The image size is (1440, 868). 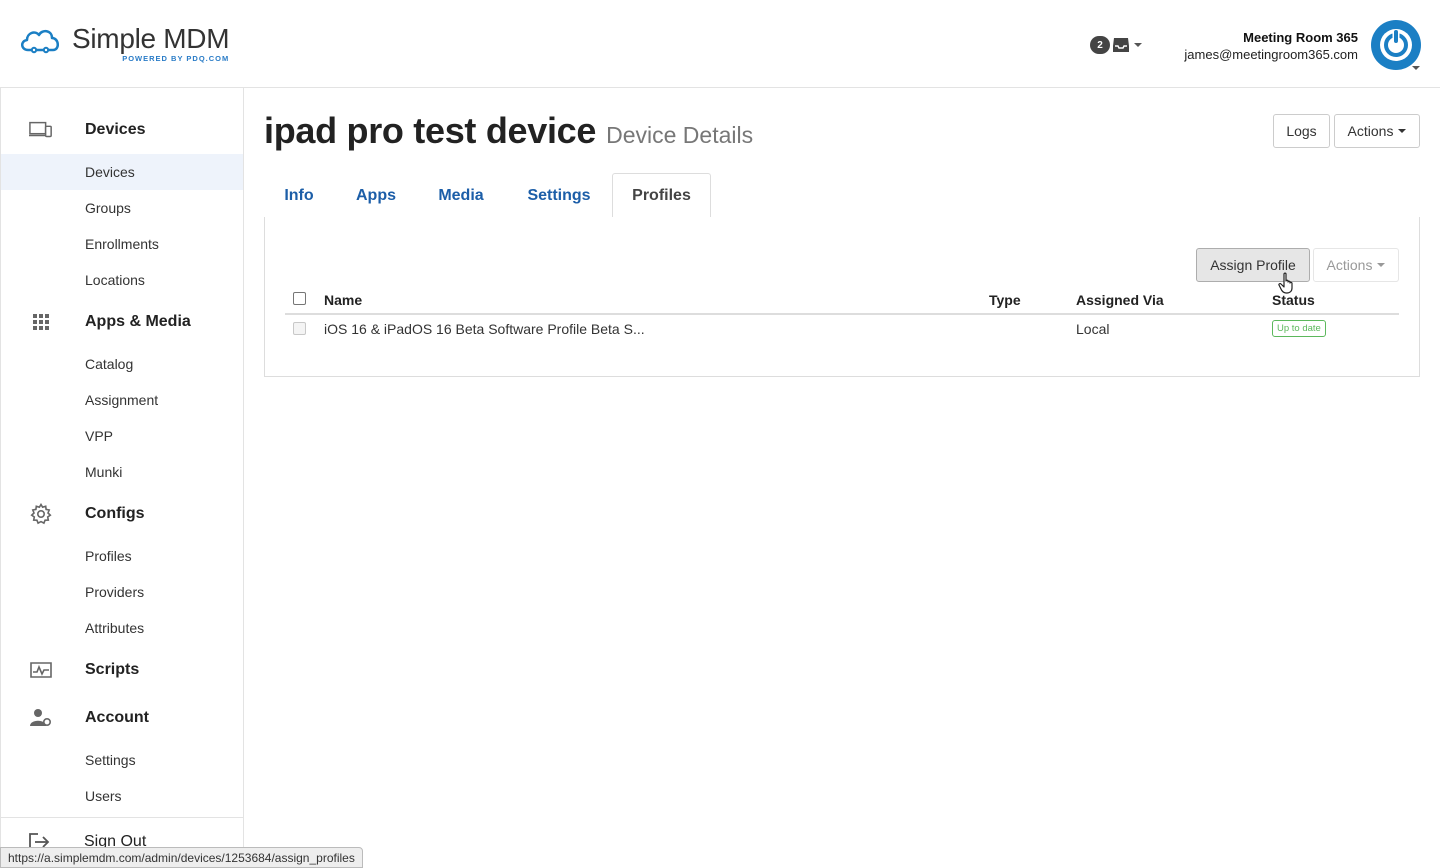 What do you see at coordinates (1299, 328) in the screenshot?
I see `status-badge: Up to date` at bounding box center [1299, 328].